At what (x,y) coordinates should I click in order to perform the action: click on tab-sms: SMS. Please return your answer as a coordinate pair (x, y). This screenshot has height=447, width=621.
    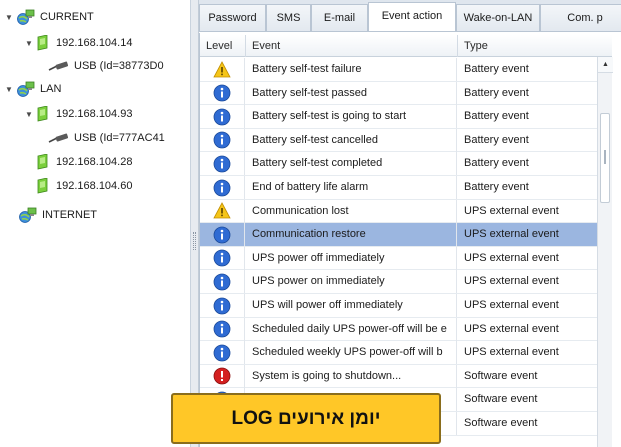
    Looking at the image, I should click on (288, 17).